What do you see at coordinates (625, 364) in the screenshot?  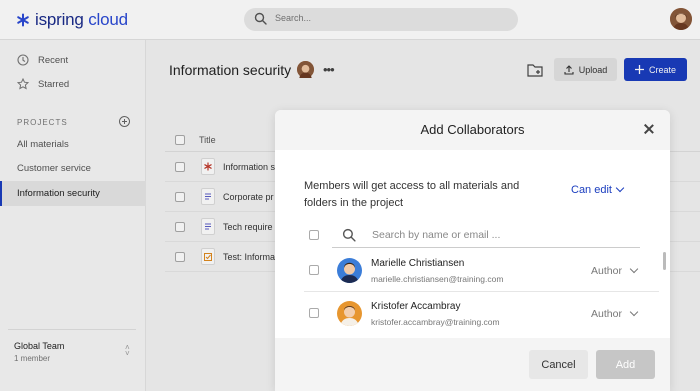 I see `add-button: Add` at bounding box center [625, 364].